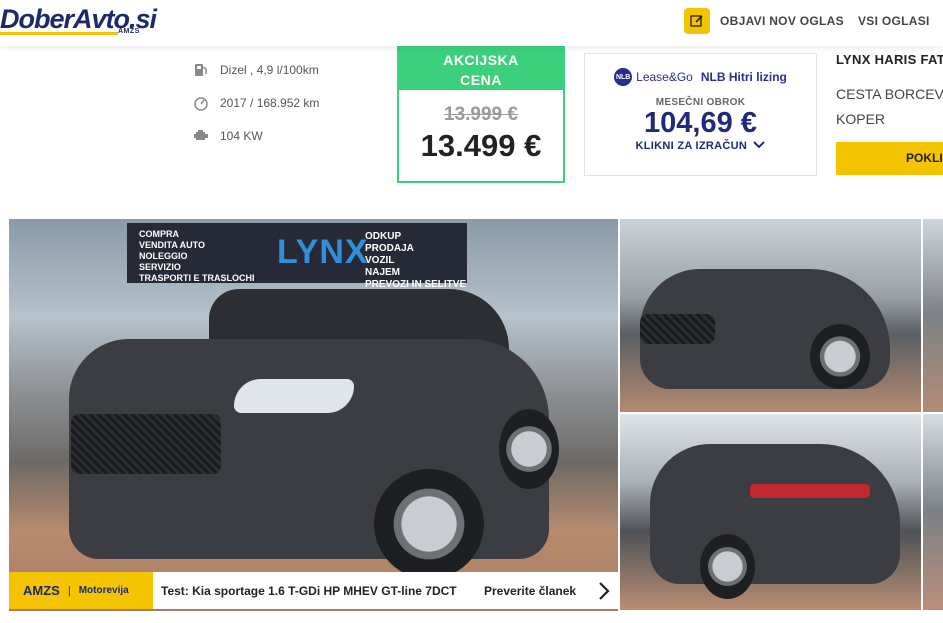 The image size is (943, 623). What do you see at coordinates (889, 158) in the screenshot?
I see `call-dealer-button: POKLI` at bounding box center [889, 158].